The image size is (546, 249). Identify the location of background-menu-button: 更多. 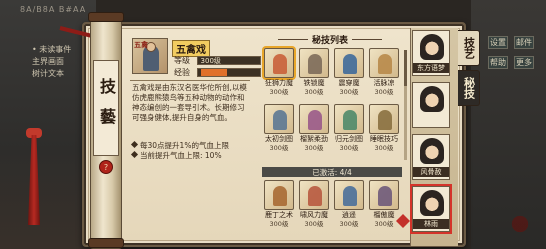
(524, 62).